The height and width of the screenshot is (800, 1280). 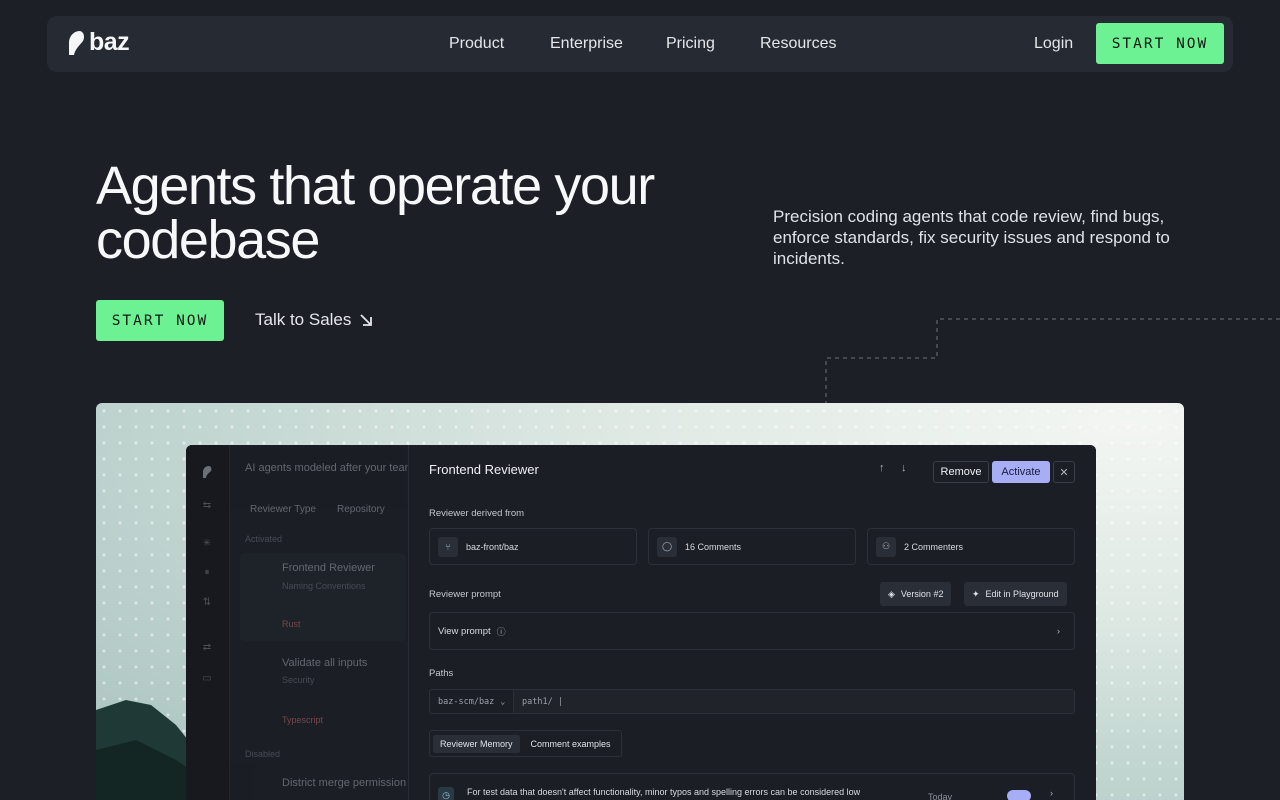 What do you see at coordinates (492, 546) in the screenshot?
I see `source-repo-label: baz-front/baz` at bounding box center [492, 546].